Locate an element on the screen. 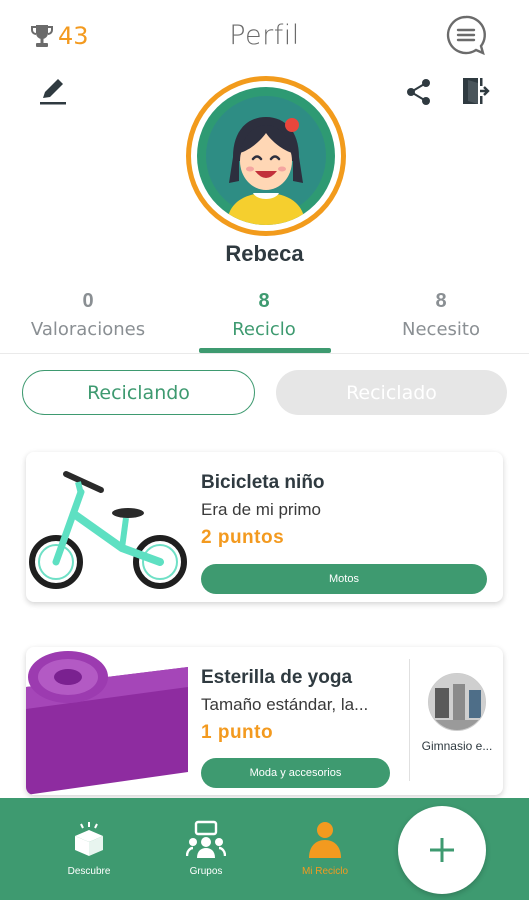  tab-count: 0 is located at coordinates (88, 301).